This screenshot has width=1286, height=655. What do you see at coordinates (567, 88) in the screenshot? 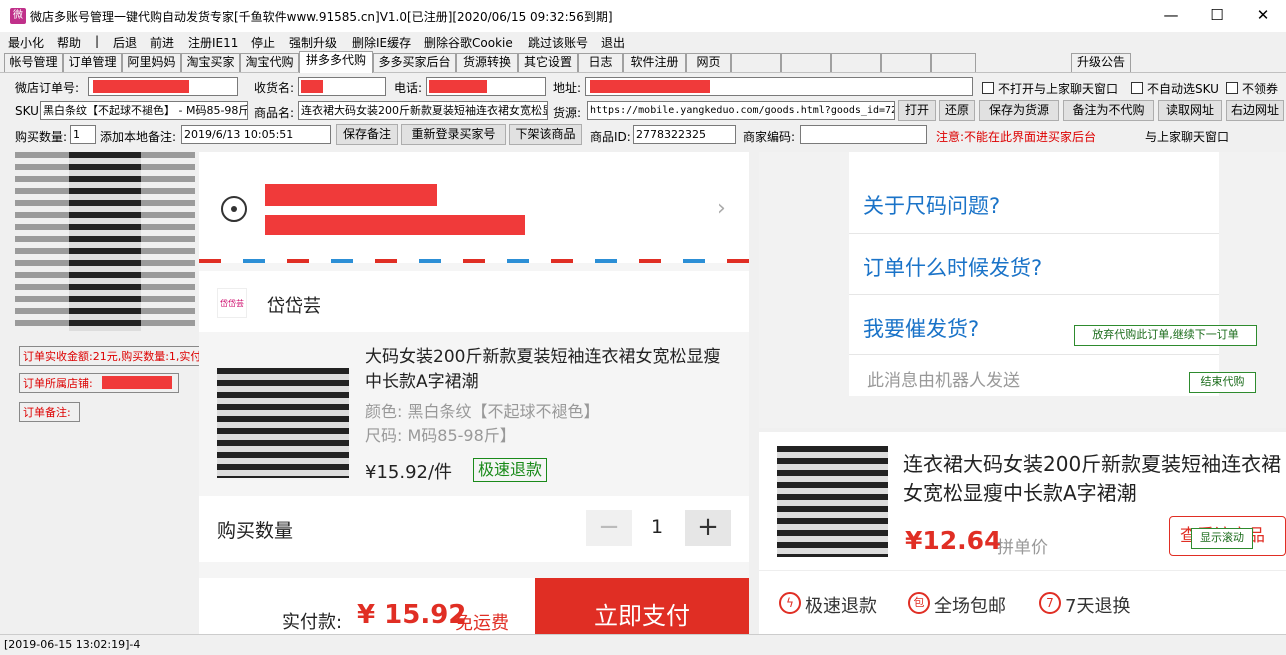
I see `address-label: 地址:` at bounding box center [567, 88].